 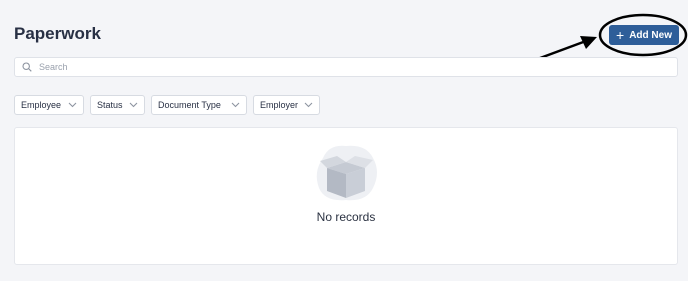 I want to click on plus-icon: +, so click(x=620, y=34).